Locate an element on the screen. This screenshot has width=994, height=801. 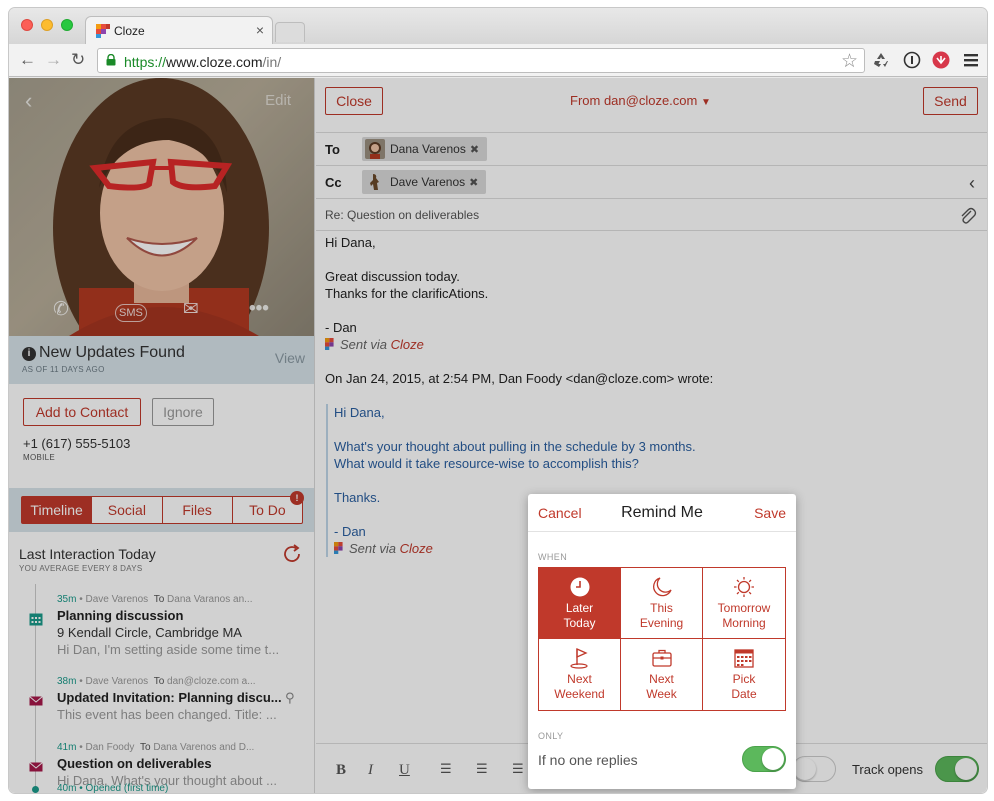
address-bar: https://www.cloze.com/in/ ☆ is located at coordinates (481, 60).